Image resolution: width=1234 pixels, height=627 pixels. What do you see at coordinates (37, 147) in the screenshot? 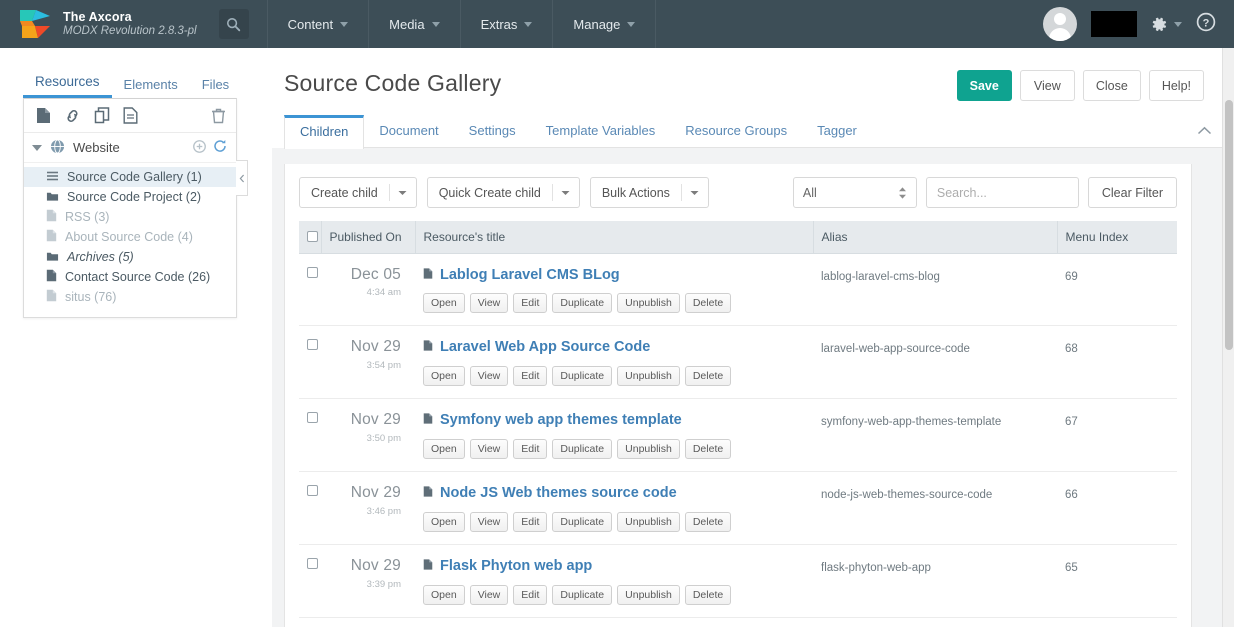
I see `expand-arrow-icon` at bounding box center [37, 147].